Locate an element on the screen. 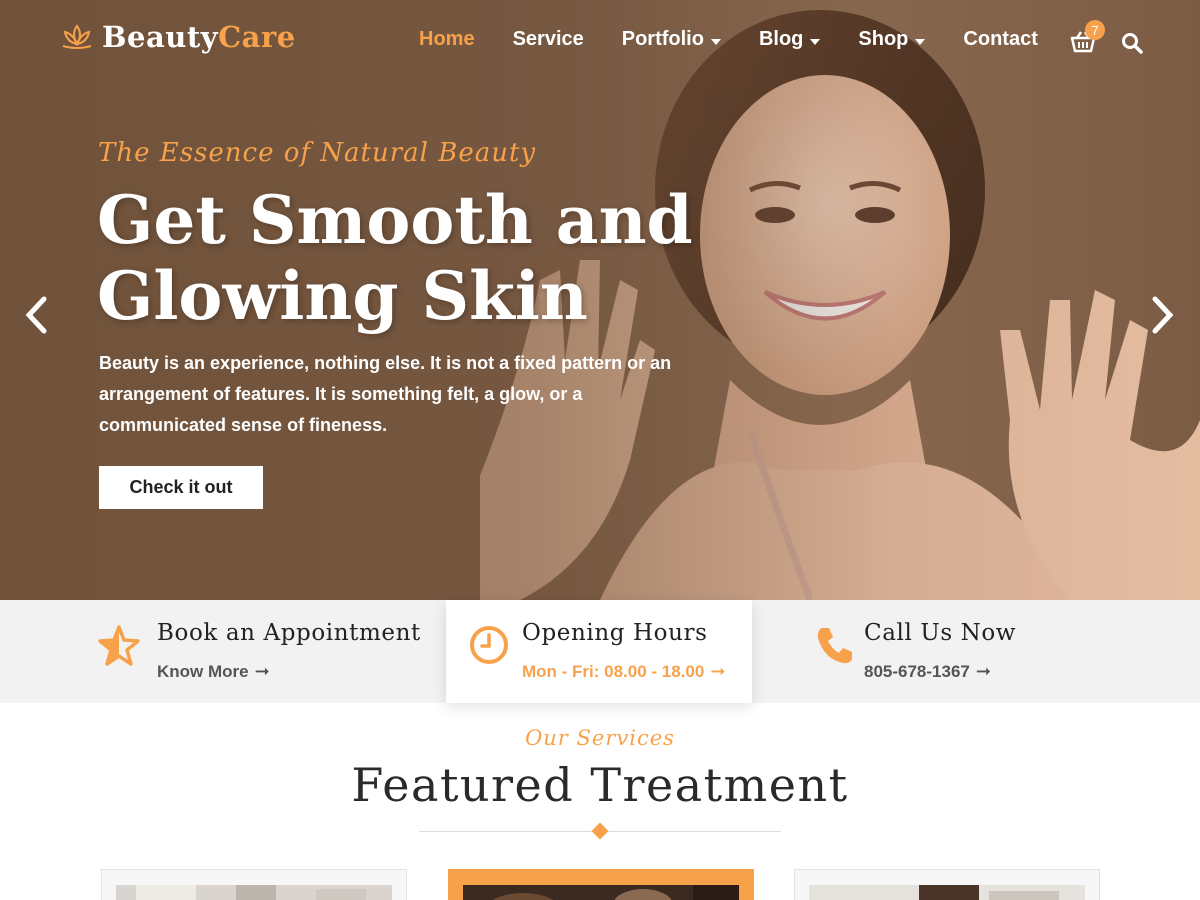 The image size is (1200, 900). hero-title: Get Smooth and Glowing Skin is located at coordinates (417, 258).